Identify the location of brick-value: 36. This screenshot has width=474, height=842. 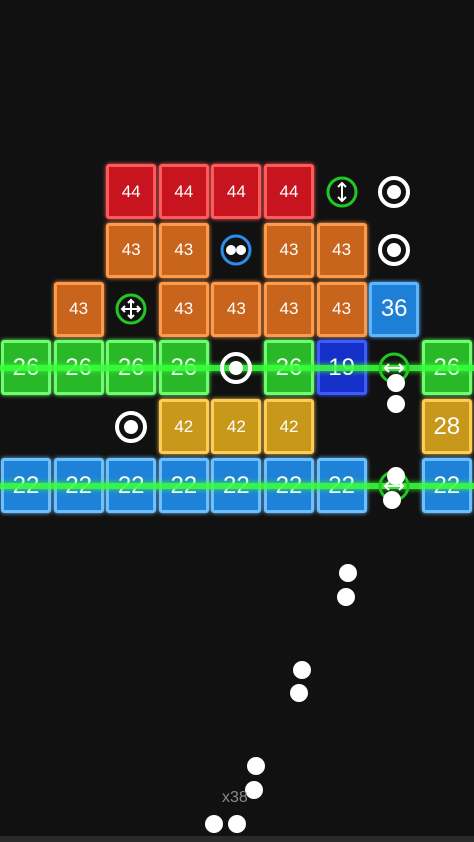
(394, 309).